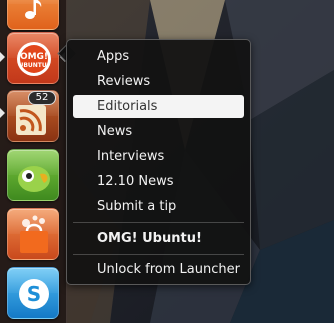 The width and height of the screenshot is (334, 323). Describe the element at coordinates (34, 179) in the screenshot. I see `parrot-icon` at that location.